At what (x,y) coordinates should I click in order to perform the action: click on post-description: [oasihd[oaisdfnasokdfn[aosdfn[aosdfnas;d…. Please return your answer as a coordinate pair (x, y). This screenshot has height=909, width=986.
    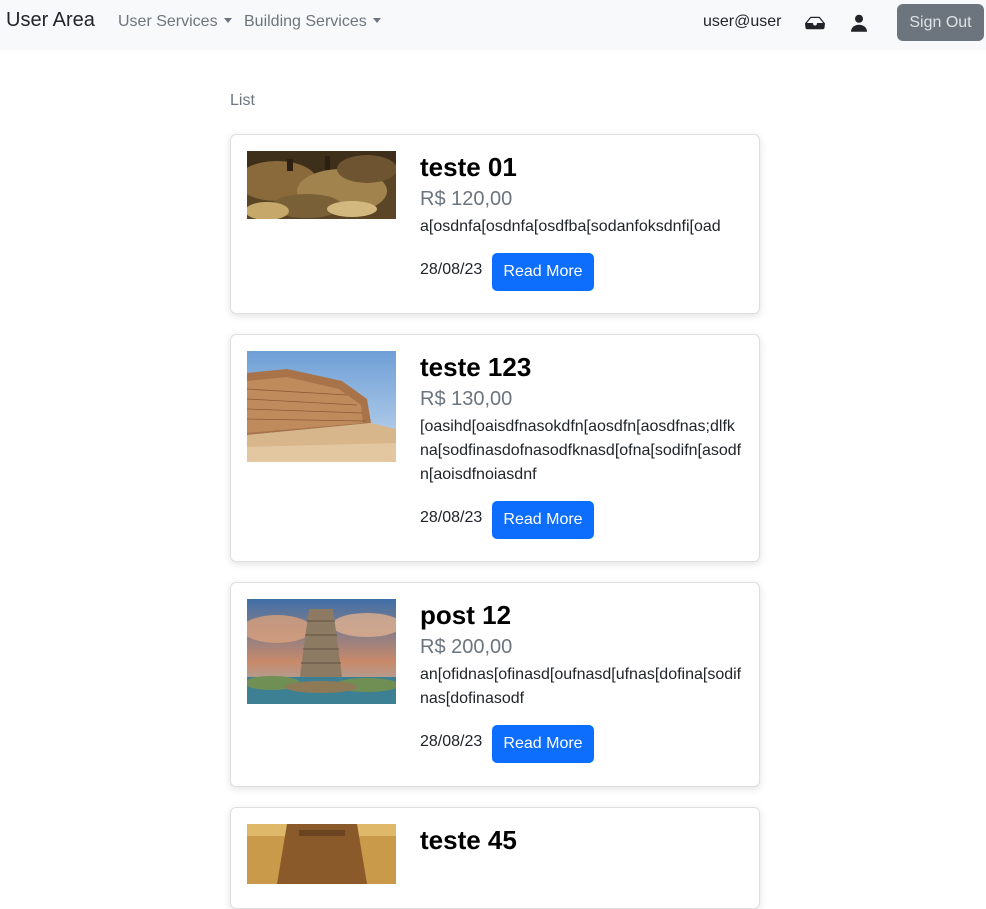
    Looking at the image, I should click on (581, 450).